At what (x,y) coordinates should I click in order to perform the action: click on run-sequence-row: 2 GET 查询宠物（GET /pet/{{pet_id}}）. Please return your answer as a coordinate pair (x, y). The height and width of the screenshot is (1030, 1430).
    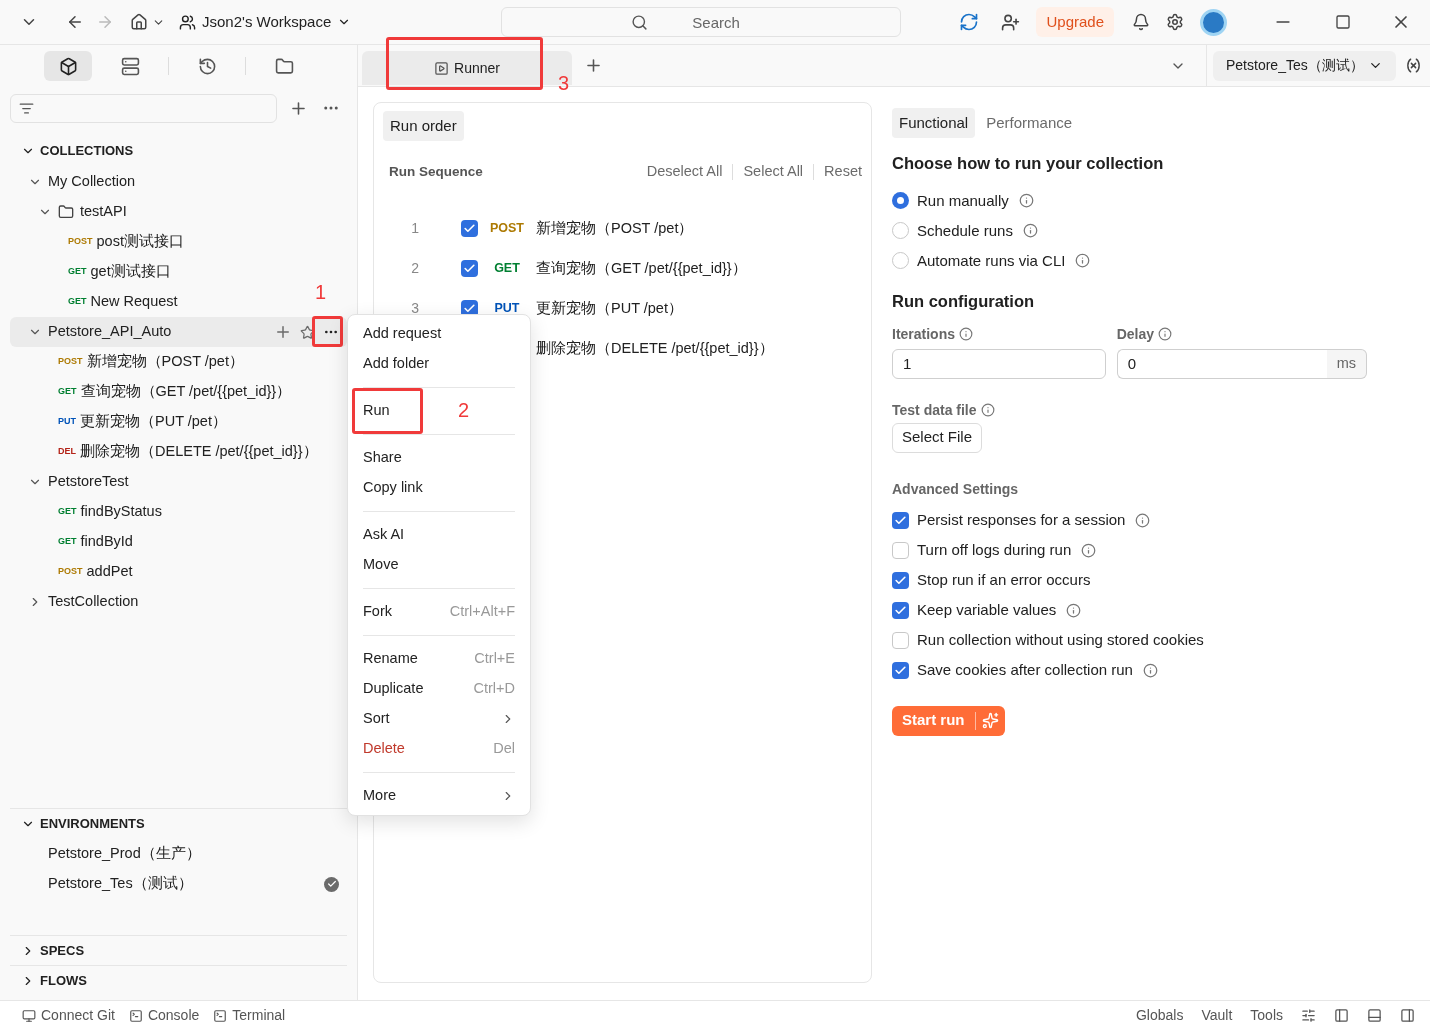
    Looking at the image, I should click on (622, 268).